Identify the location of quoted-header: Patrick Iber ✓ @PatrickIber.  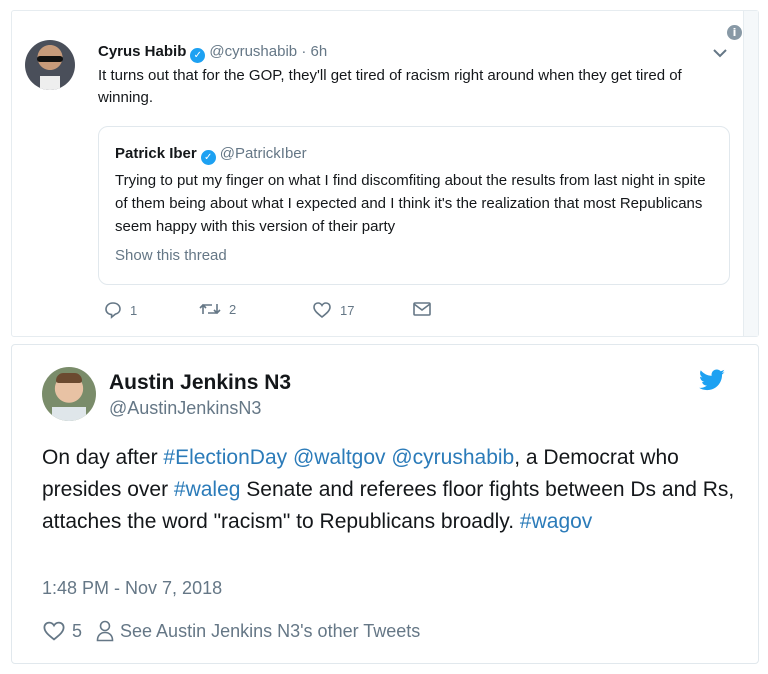
(211, 155).